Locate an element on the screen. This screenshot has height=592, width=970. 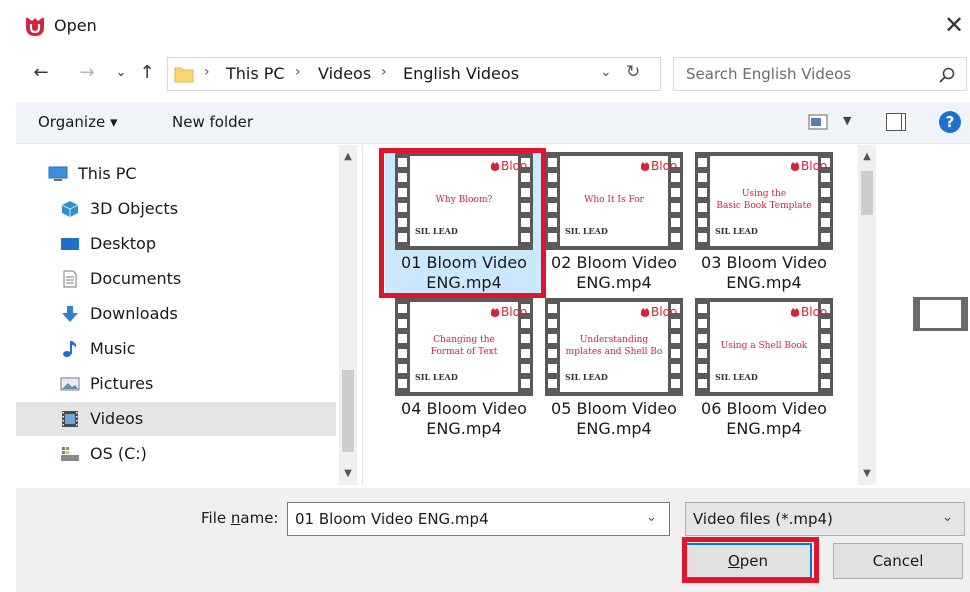
thumb-title-text: Using a Shell Book is located at coordinates (764, 346).